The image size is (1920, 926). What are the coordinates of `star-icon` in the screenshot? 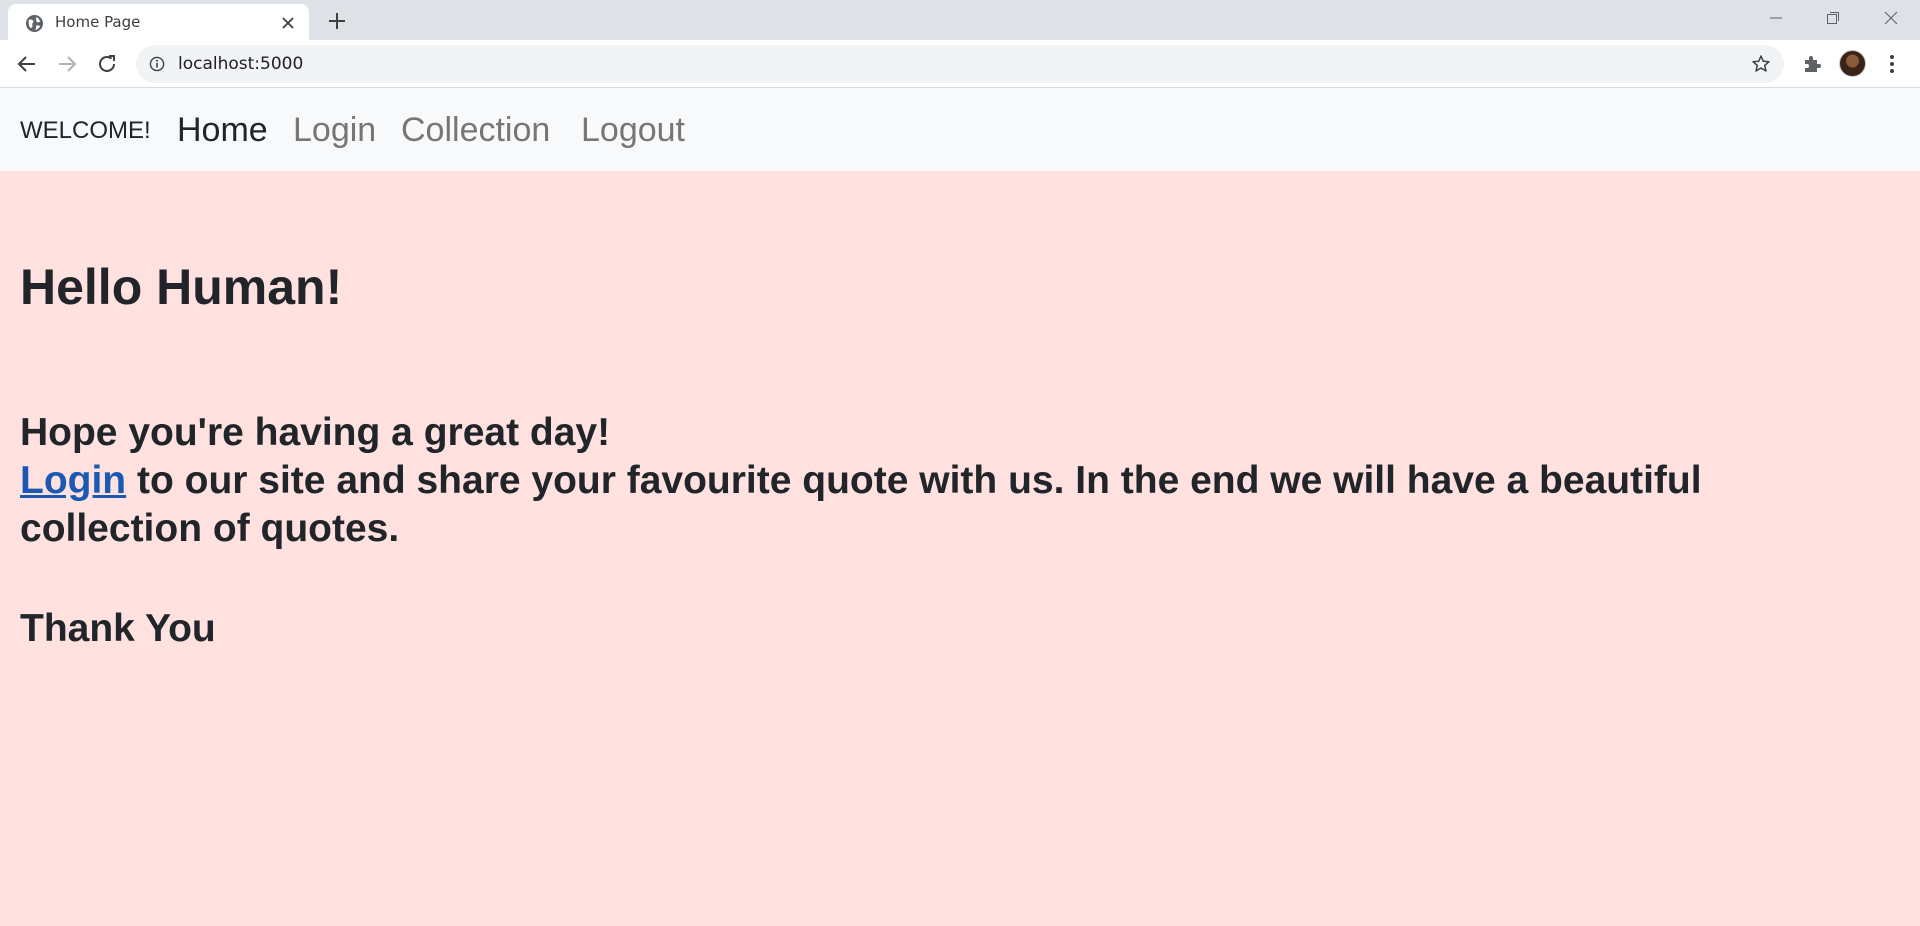 It's located at (1761, 64).